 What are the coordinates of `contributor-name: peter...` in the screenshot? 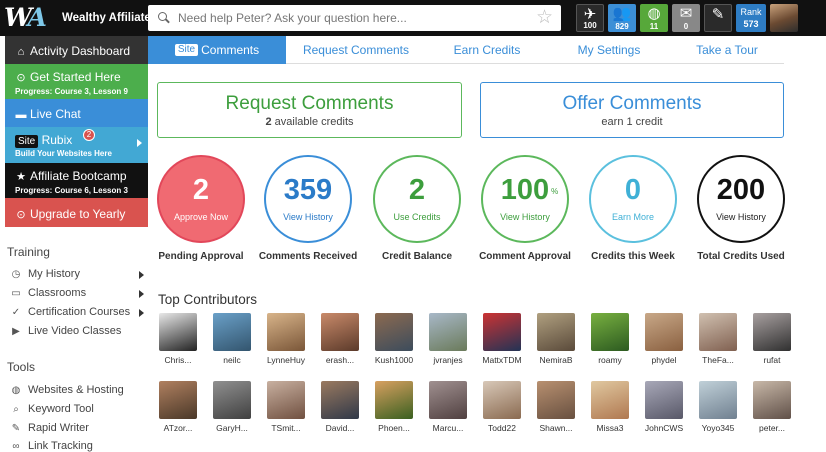 It's located at (772, 428).